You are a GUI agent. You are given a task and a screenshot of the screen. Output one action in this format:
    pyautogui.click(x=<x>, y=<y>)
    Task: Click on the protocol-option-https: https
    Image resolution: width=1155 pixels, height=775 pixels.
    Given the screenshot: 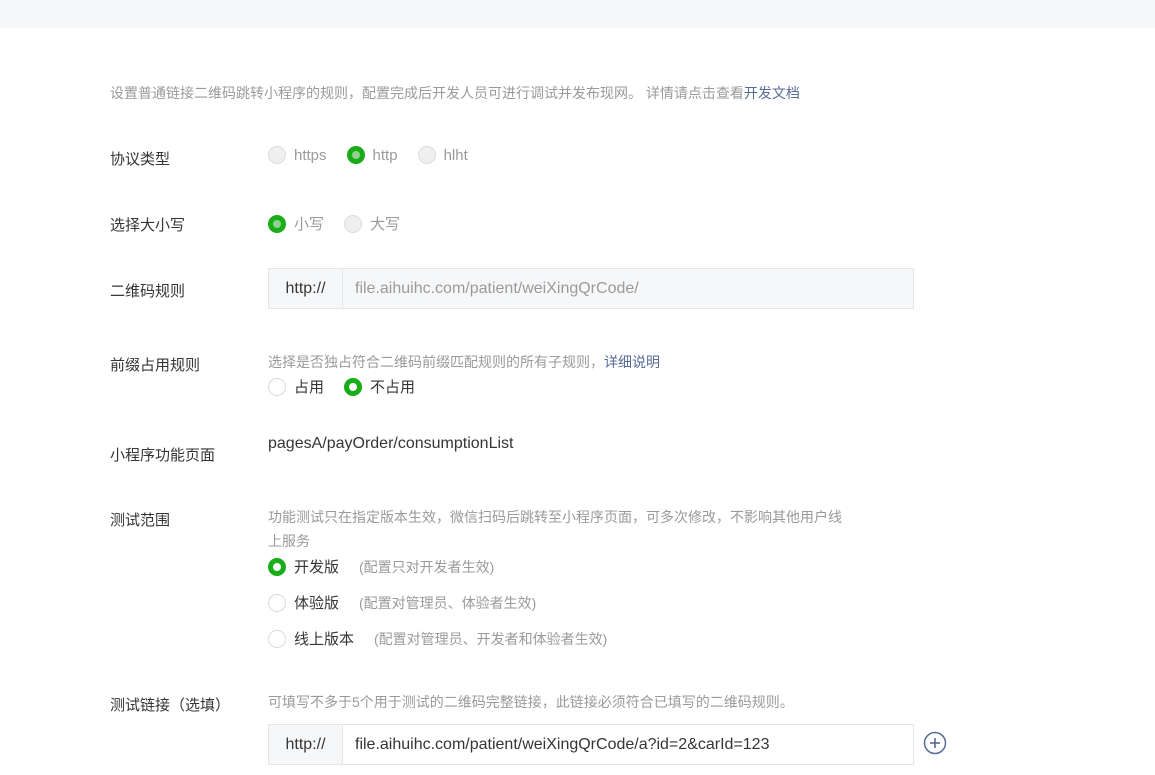 What is the action you would take?
    pyautogui.click(x=297, y=155)
    